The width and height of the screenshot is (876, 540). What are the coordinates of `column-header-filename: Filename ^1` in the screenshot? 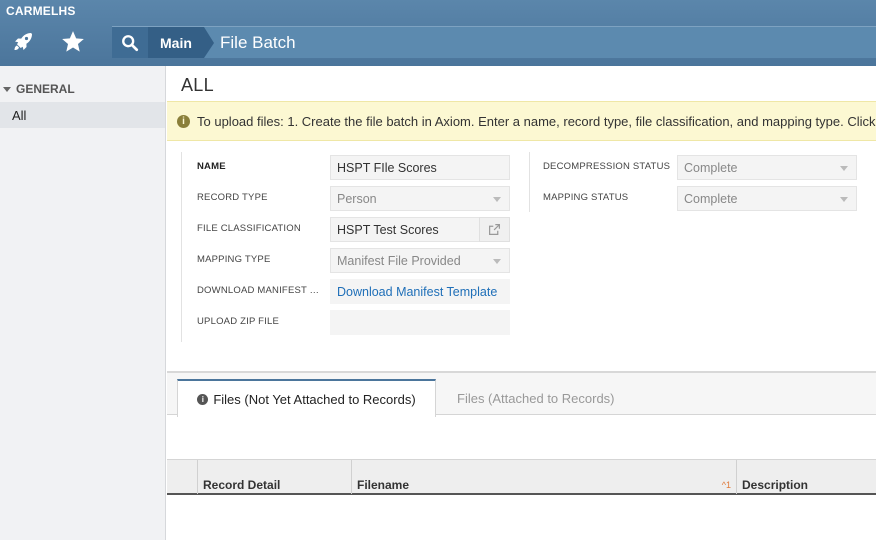 It's located at (543, 477).